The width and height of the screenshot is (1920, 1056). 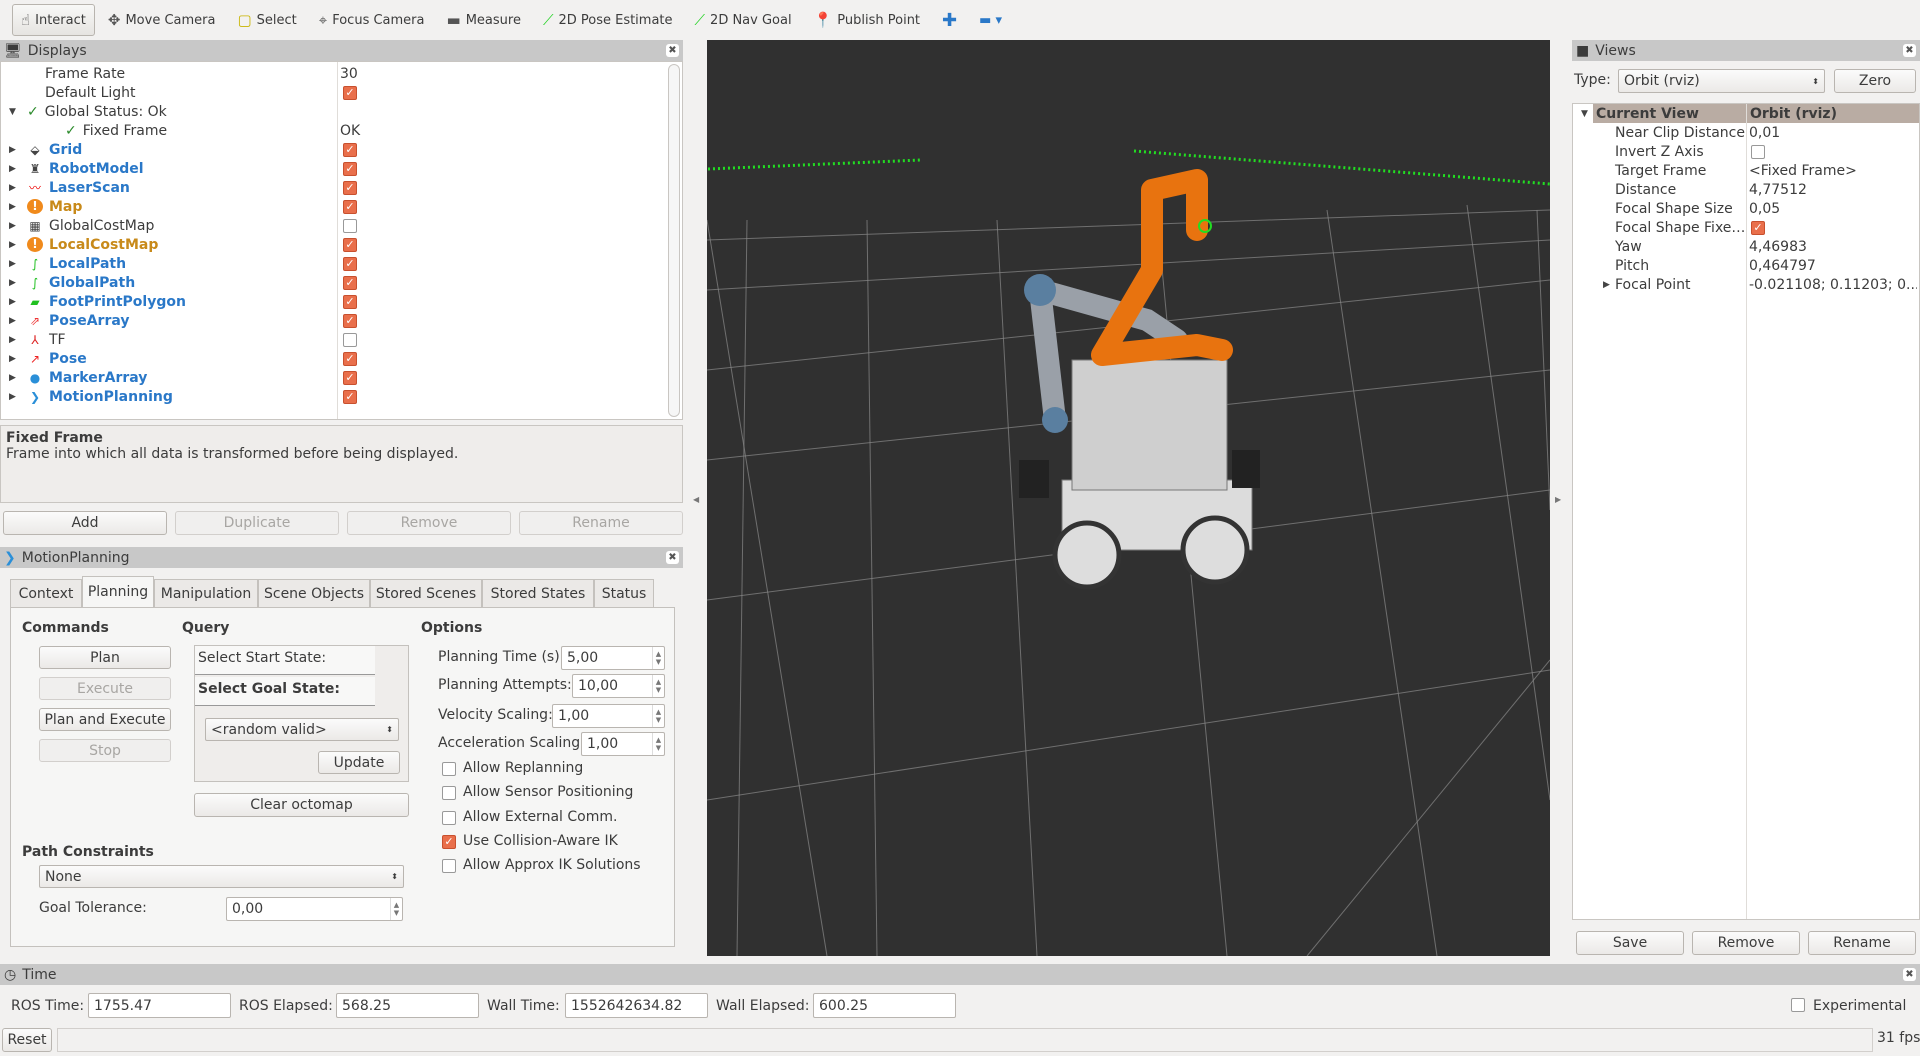 I want to click on tab-stored-states: Stored States, so click(x=538, y=593).